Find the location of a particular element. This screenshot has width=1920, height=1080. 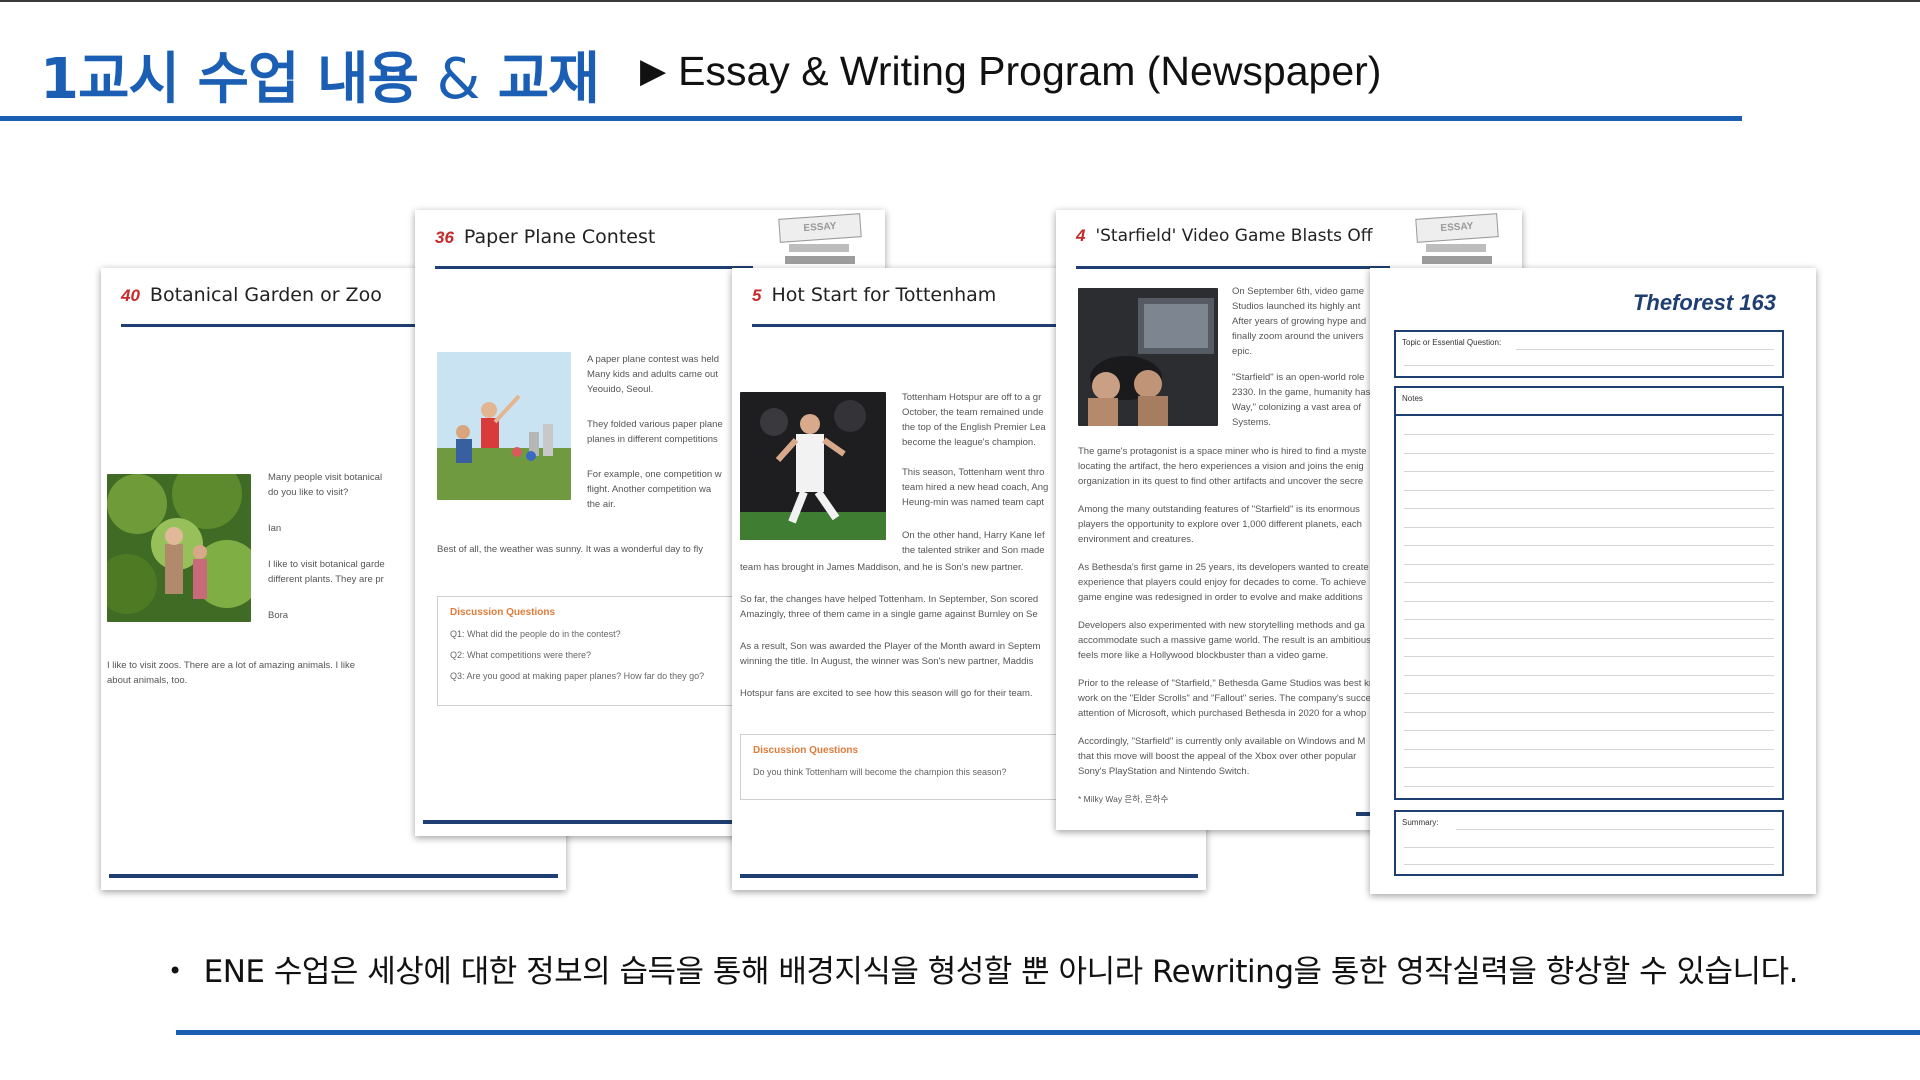

speaker-name: Ian is located at coordinates (275, 528).